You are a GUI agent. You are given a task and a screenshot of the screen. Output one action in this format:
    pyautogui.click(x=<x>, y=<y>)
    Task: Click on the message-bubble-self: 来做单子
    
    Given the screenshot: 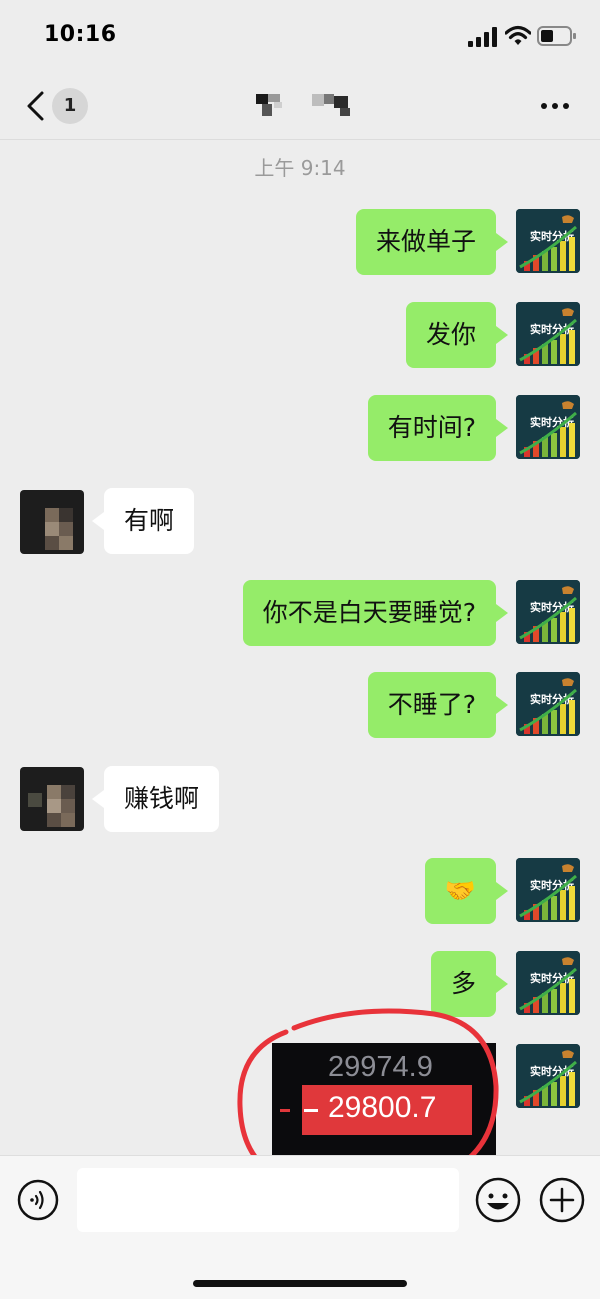 What is the action you would take?
    pyautogui.click(x=432, y=242)
    